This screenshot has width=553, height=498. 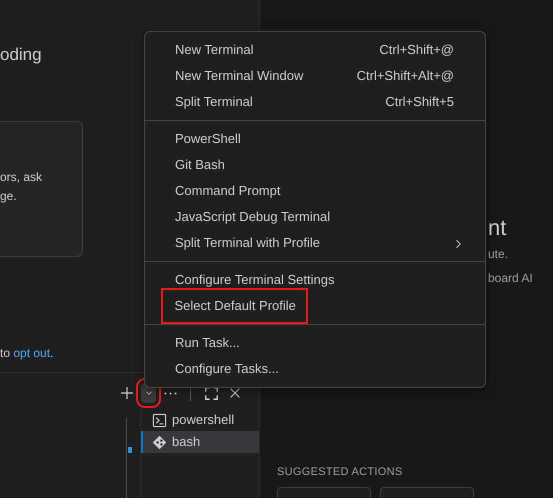 What do you see at coordinates (340, 472) in the screenshot?
I see `section-heading: SUGGESTED ACTIONS` at bounding box center [340, 472].